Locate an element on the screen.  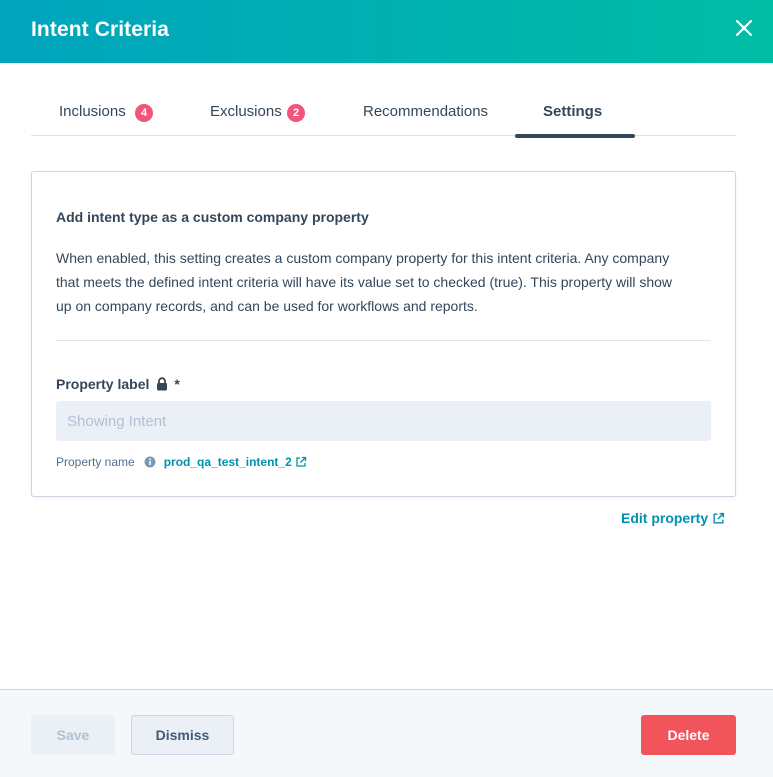
delete-button: Delete is located at coordinates (688, 735).